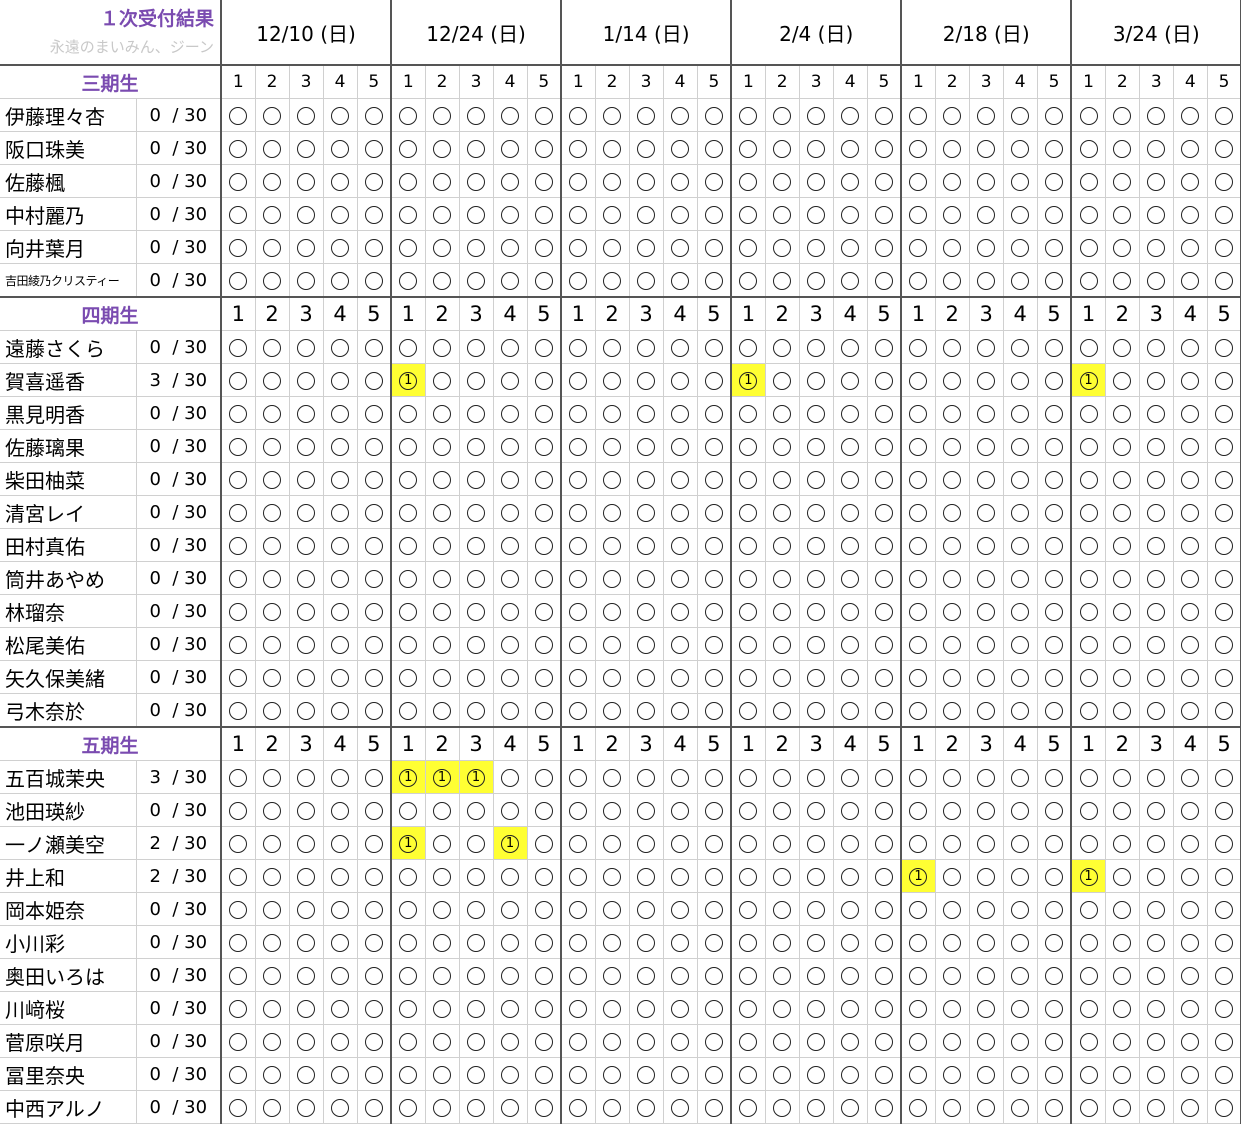  What do you see at coordinates (190, 214) in the screenshot?
I see `score-total: / 30` at bounding box center [190, 214].